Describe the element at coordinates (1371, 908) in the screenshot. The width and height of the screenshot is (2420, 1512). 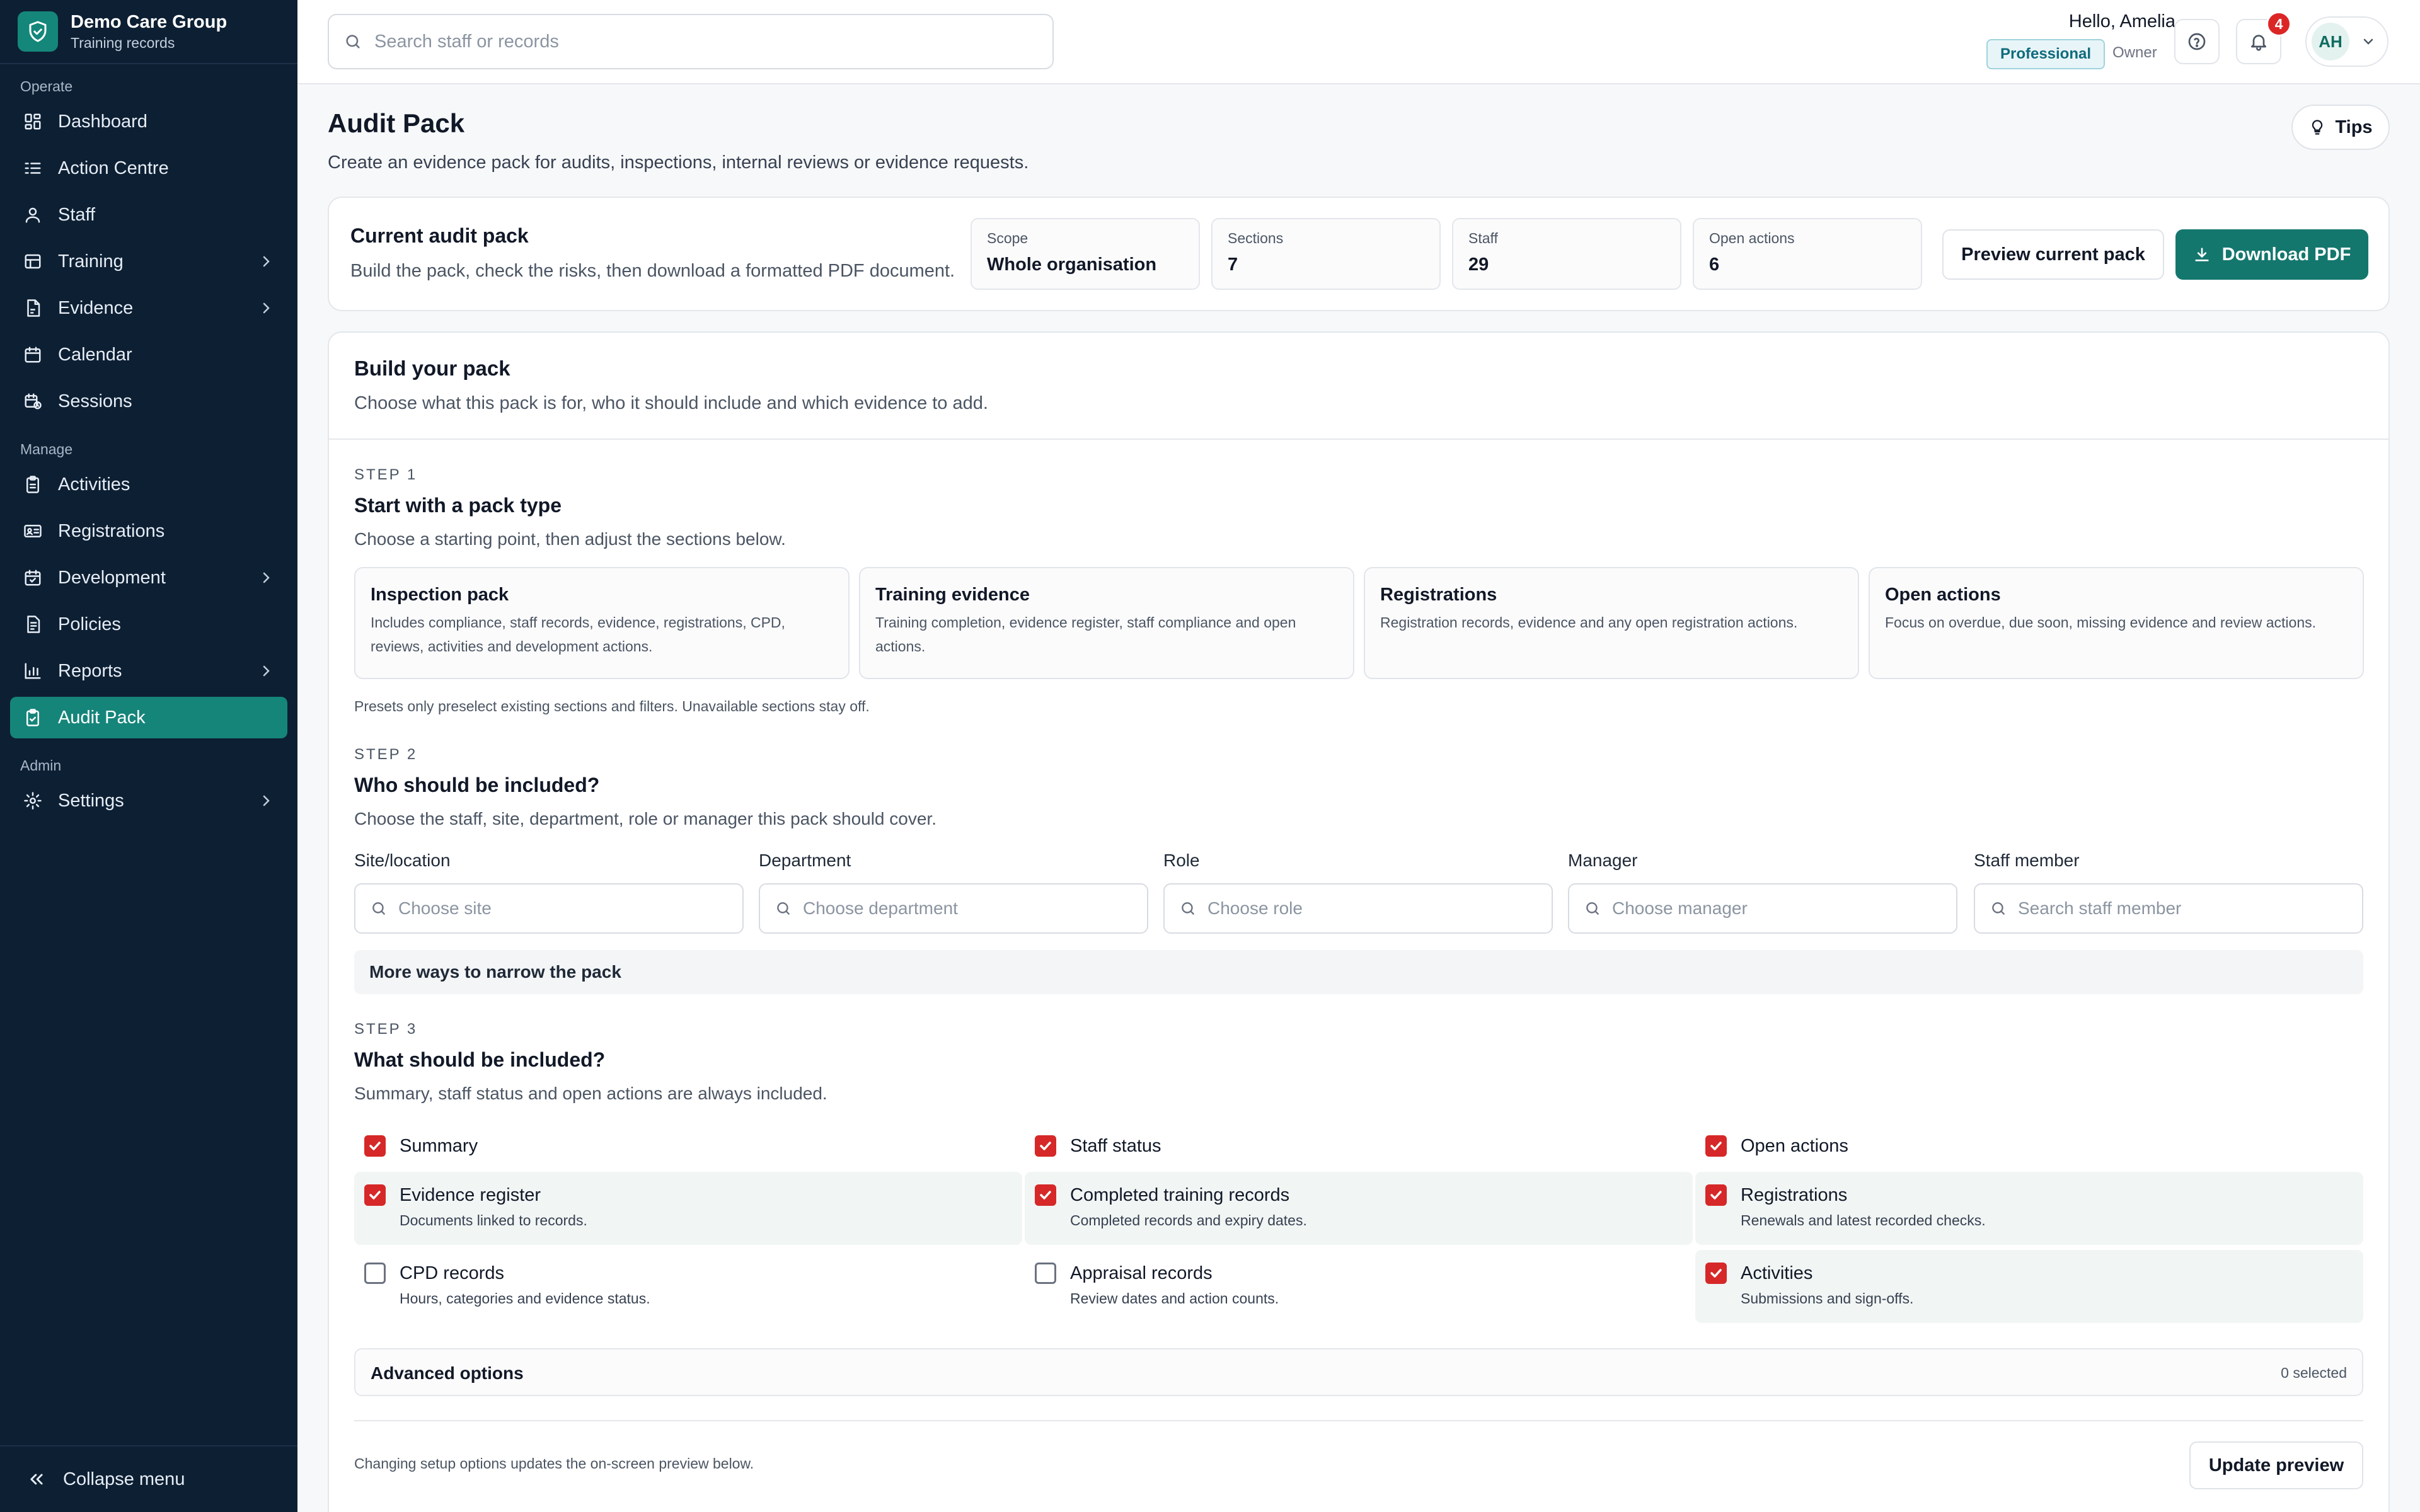
I see `role-input` at that location.